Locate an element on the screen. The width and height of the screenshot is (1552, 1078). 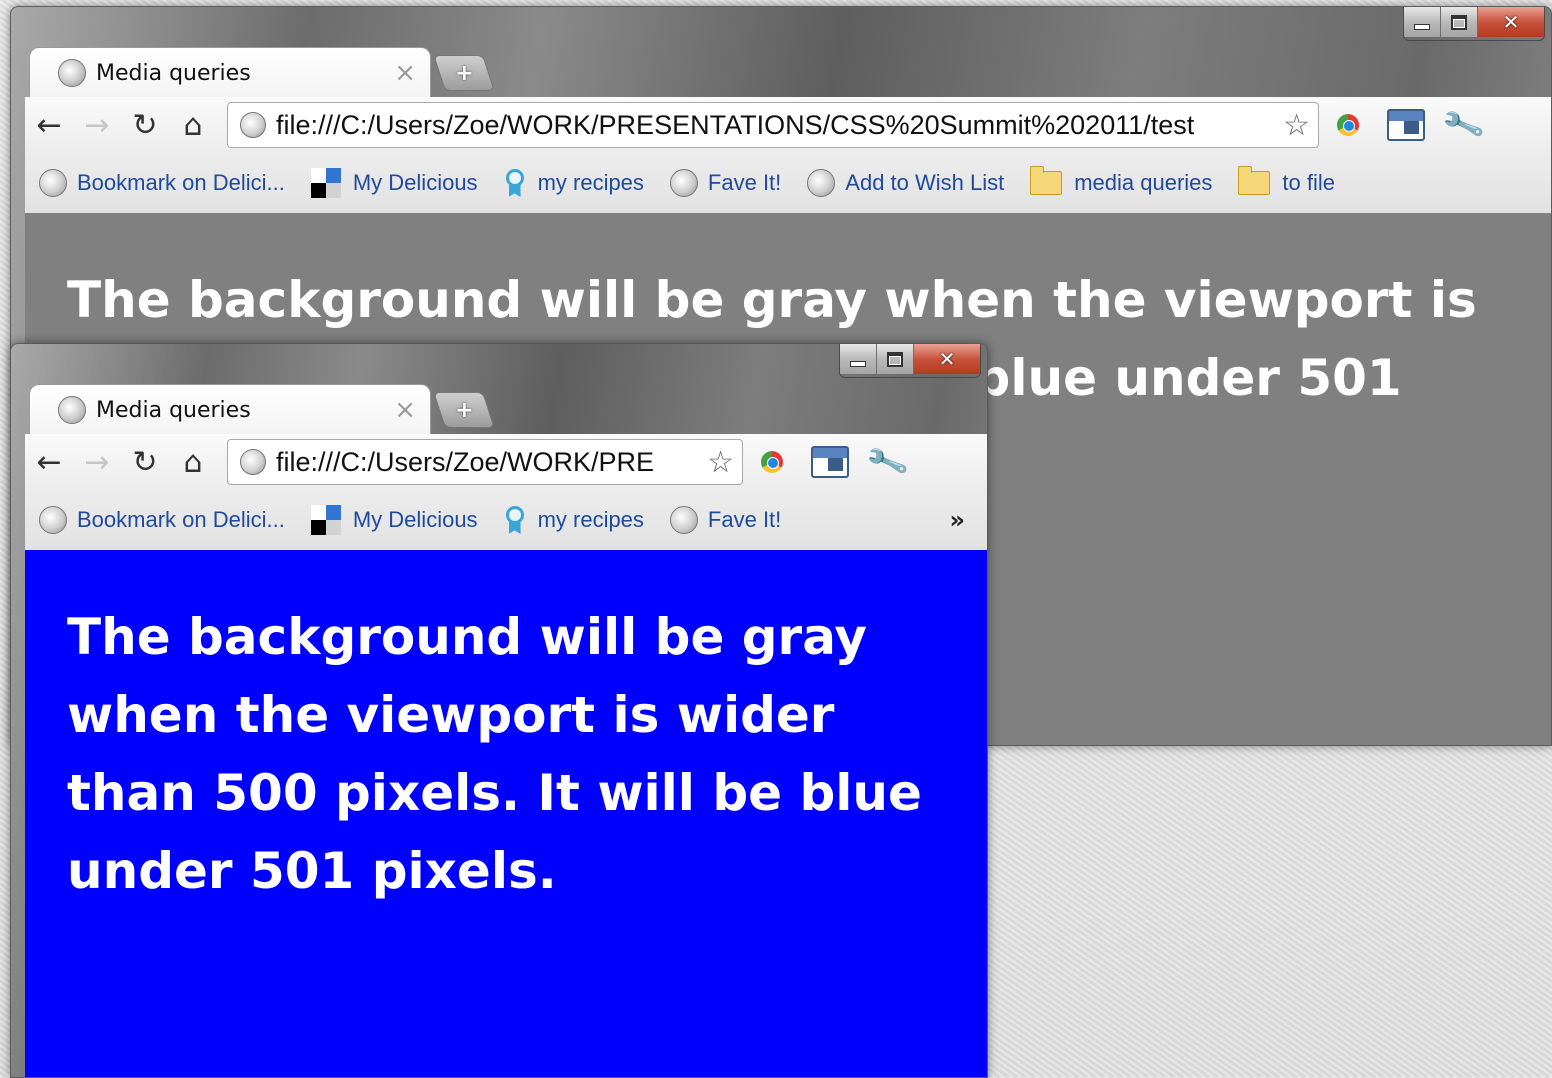
bookmark-folder: to file is located at coordinates (1287, 181).